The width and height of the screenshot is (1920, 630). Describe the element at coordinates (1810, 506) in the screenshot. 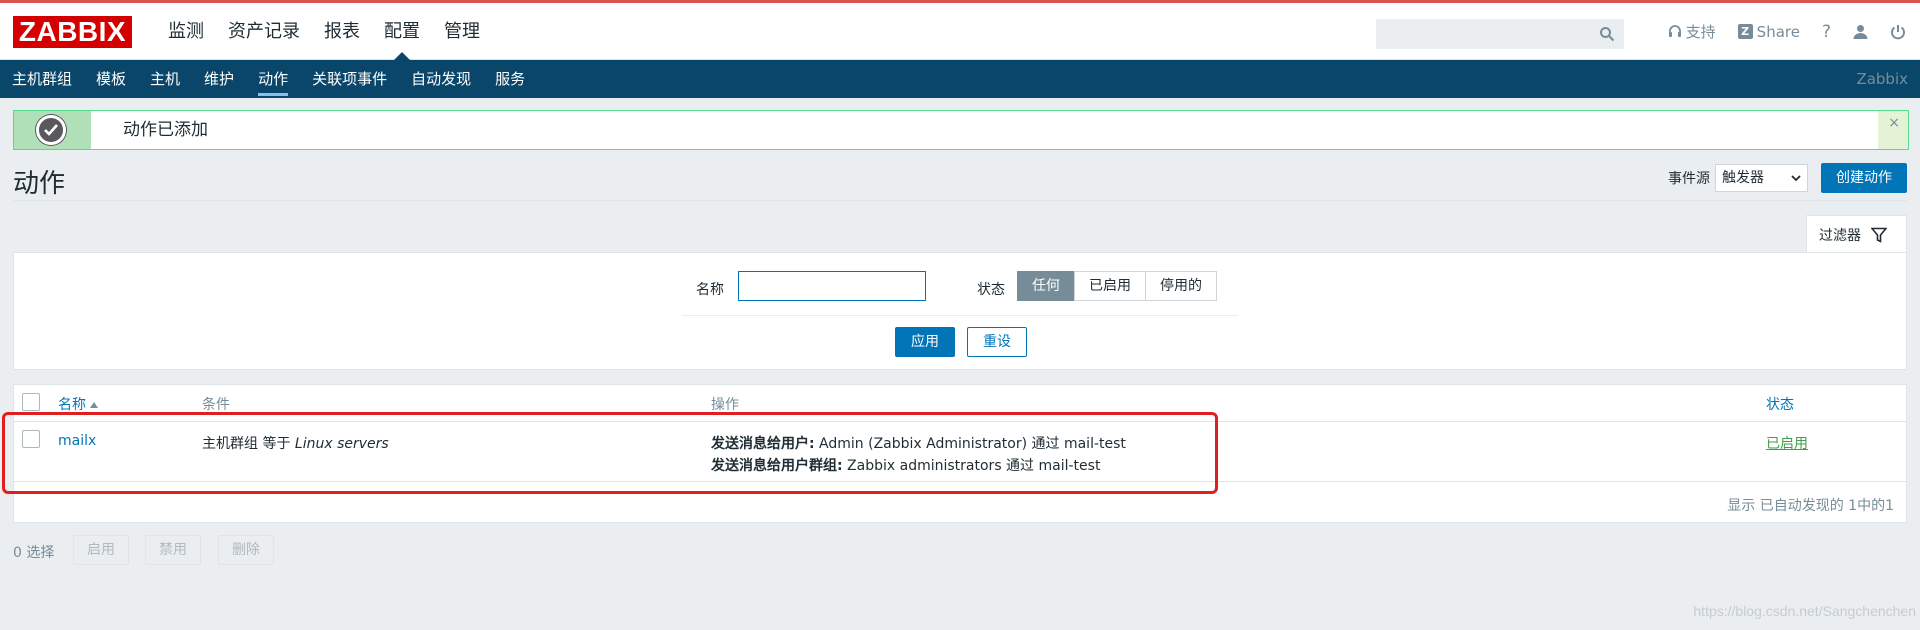

I see `table-pager-info: 显示 已自动发现的 1中的1` at that location.